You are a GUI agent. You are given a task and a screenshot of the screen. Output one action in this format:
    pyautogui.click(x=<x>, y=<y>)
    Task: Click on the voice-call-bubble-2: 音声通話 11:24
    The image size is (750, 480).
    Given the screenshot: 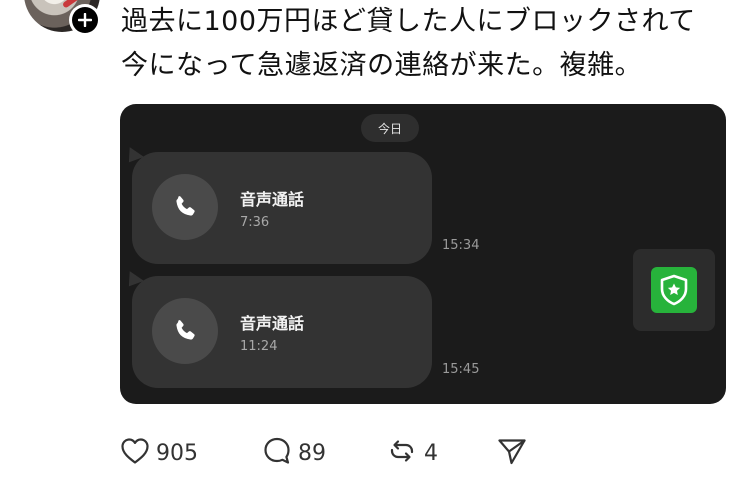 What is the action you would take?
    pyautogui.click(x=278, y=327)
    